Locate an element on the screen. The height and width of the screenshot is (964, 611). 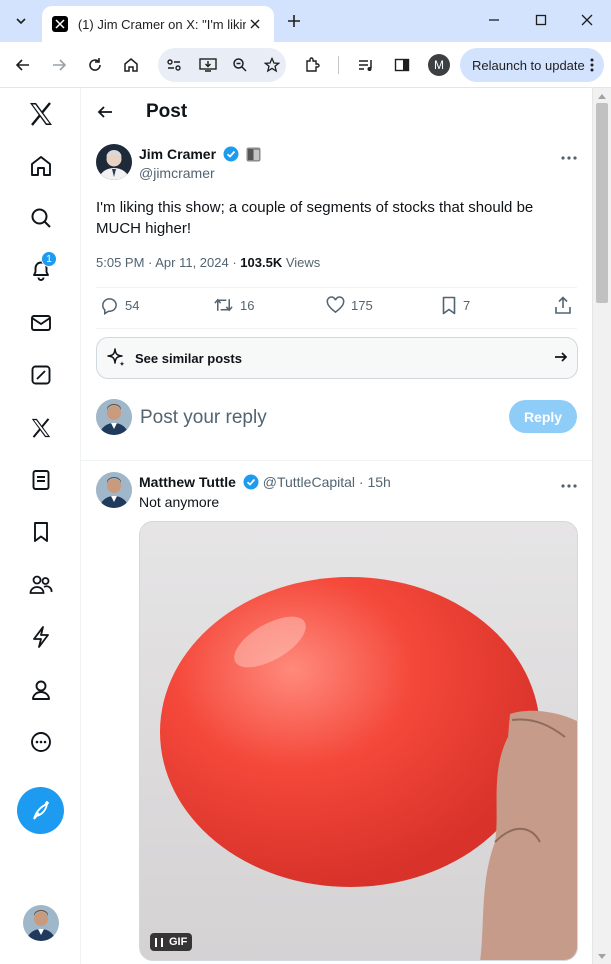
compose-post-button is located at coordinates (40, 810).